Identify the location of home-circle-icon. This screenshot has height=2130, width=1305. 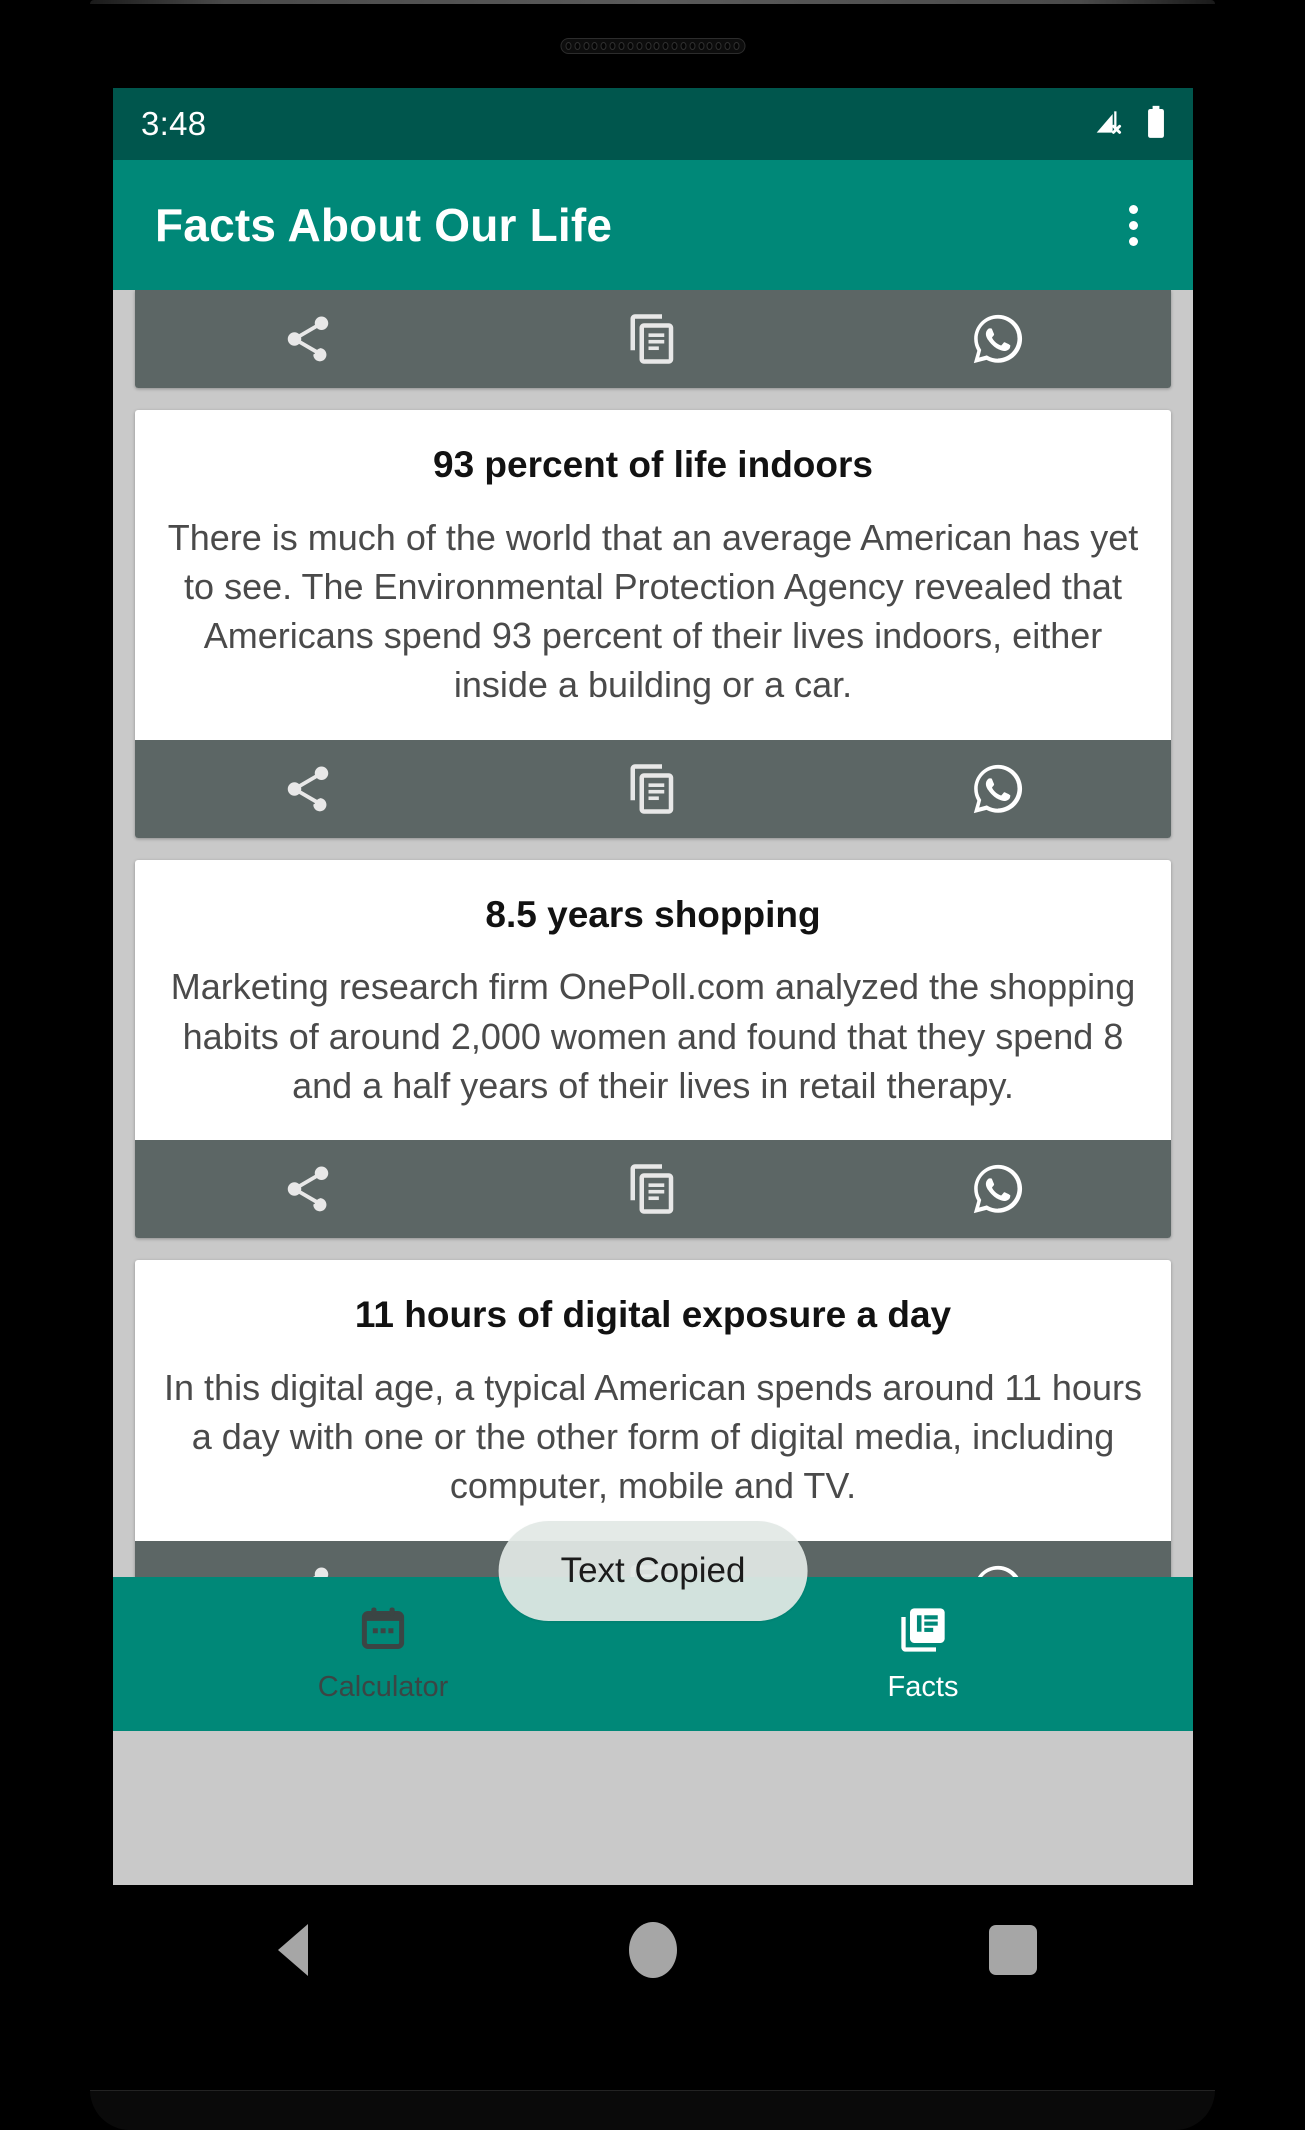
(653, 1950).